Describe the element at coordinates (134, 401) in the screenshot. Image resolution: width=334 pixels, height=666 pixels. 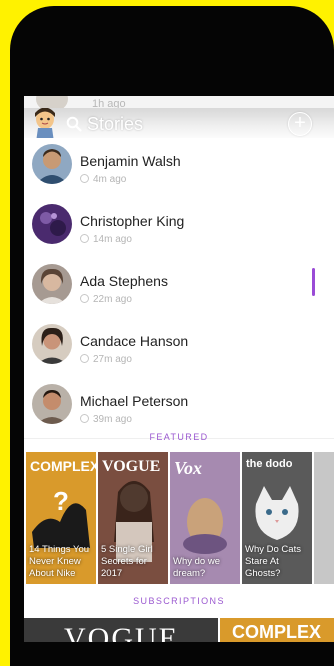
I see `story-name: Michael Peterson` at that location.